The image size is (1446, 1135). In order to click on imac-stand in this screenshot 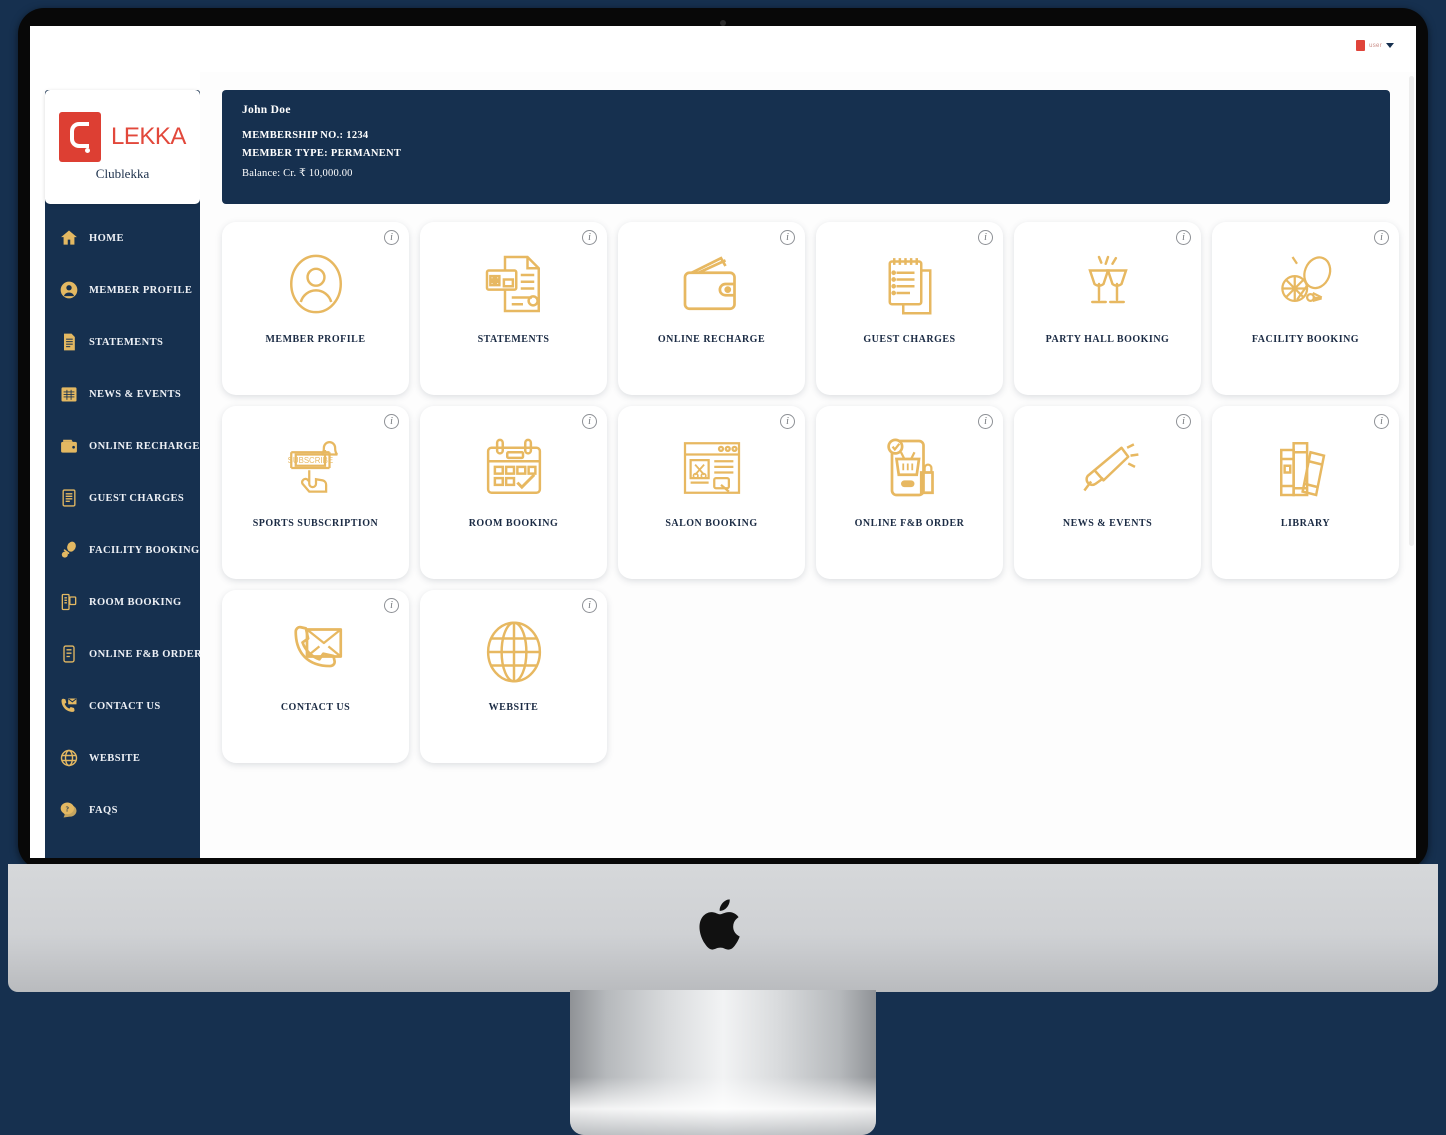, I will do `click(723, 1062)`.